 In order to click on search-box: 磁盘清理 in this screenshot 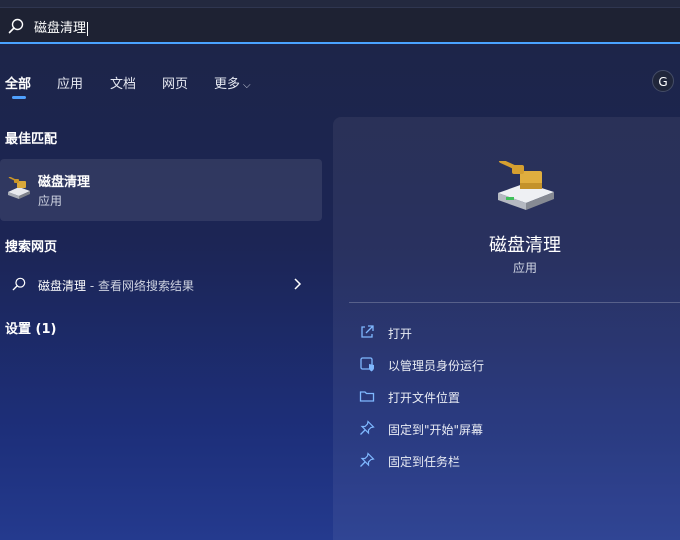, I will do `click(340, 26)`.